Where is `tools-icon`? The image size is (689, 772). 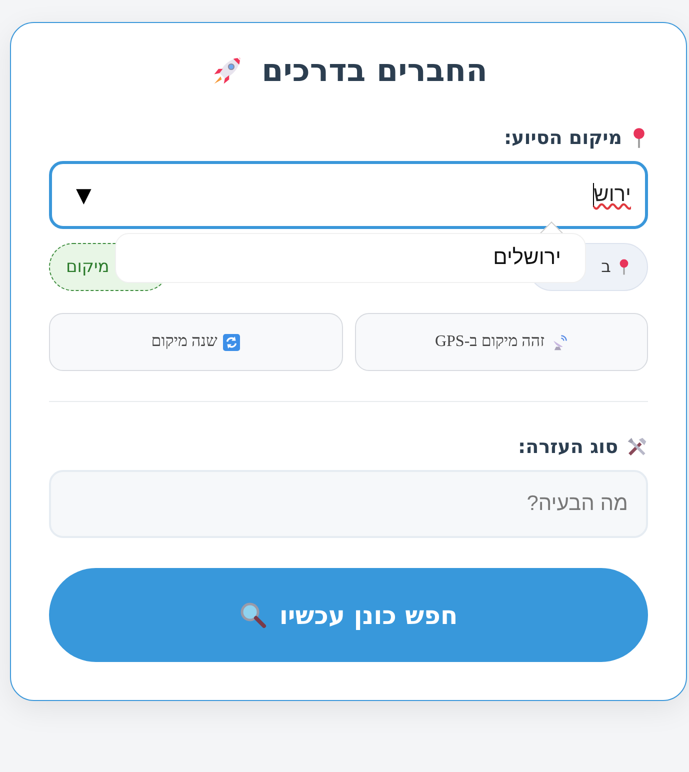 tools-icon is located at coordinates (637, 447).